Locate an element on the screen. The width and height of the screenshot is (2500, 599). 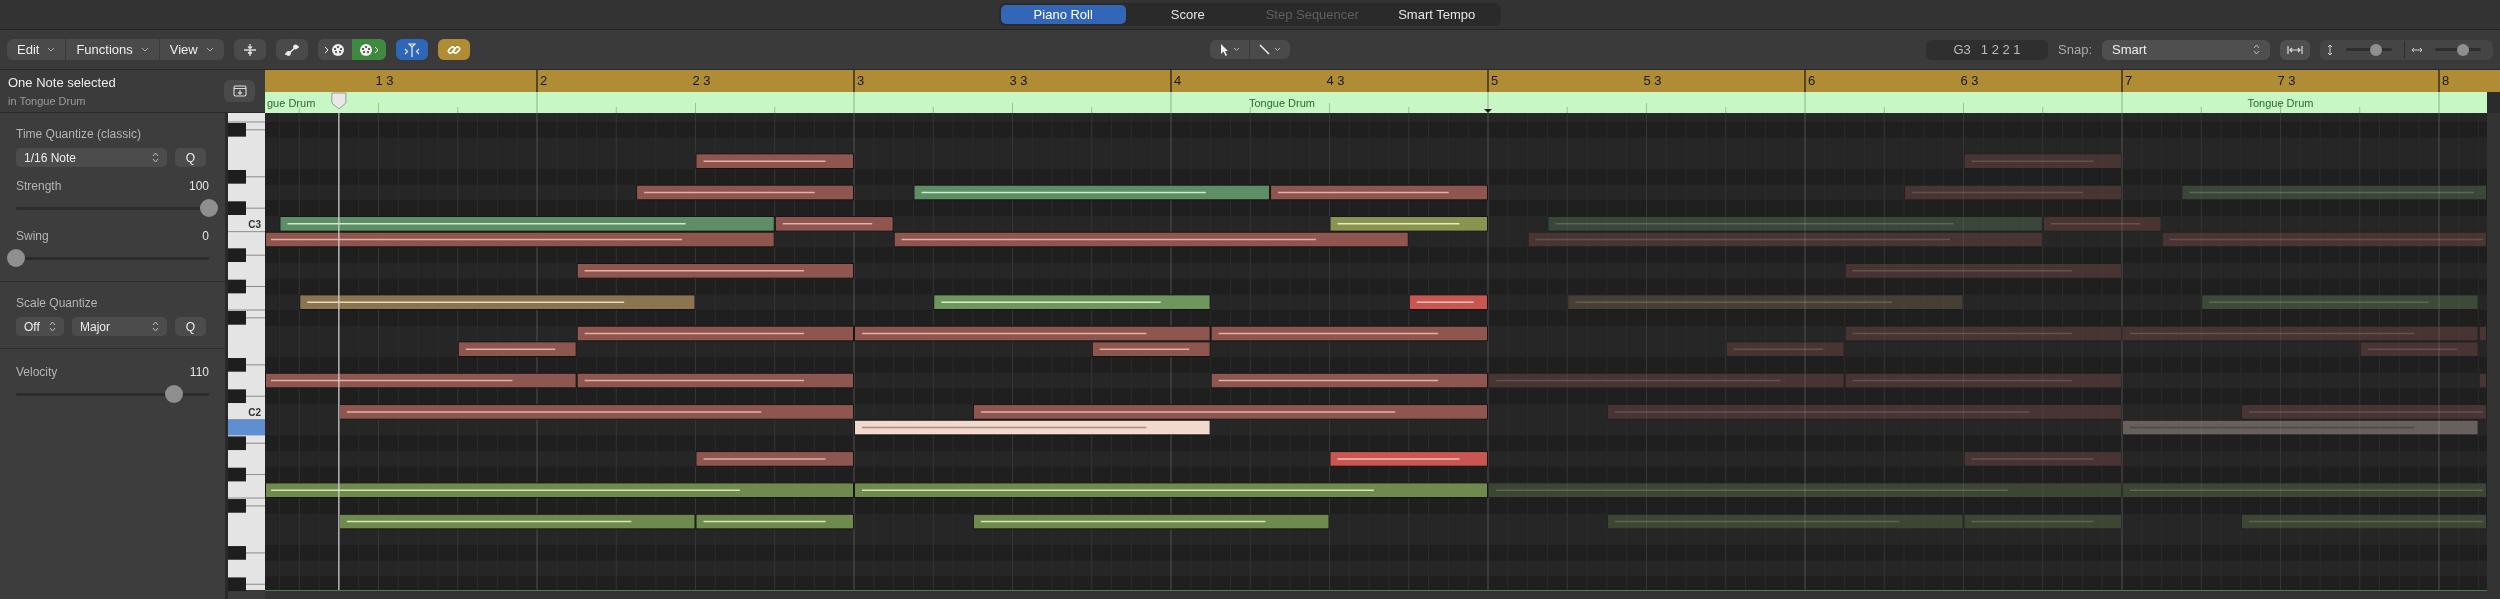
bar-number: 6 is located at coordinates (1812, 80).